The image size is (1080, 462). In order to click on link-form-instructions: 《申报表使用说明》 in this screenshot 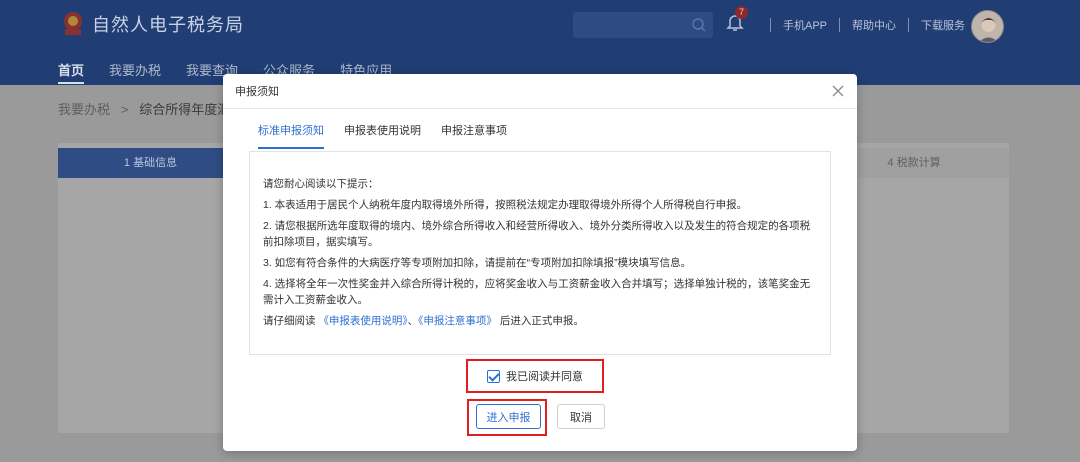, I will do `click(362, 321)`.